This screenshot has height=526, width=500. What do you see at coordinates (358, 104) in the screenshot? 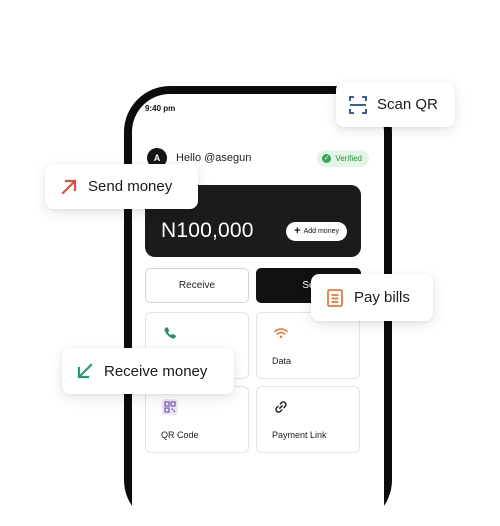
I see `scan-qr-icon` at bounding box center [358, 104].